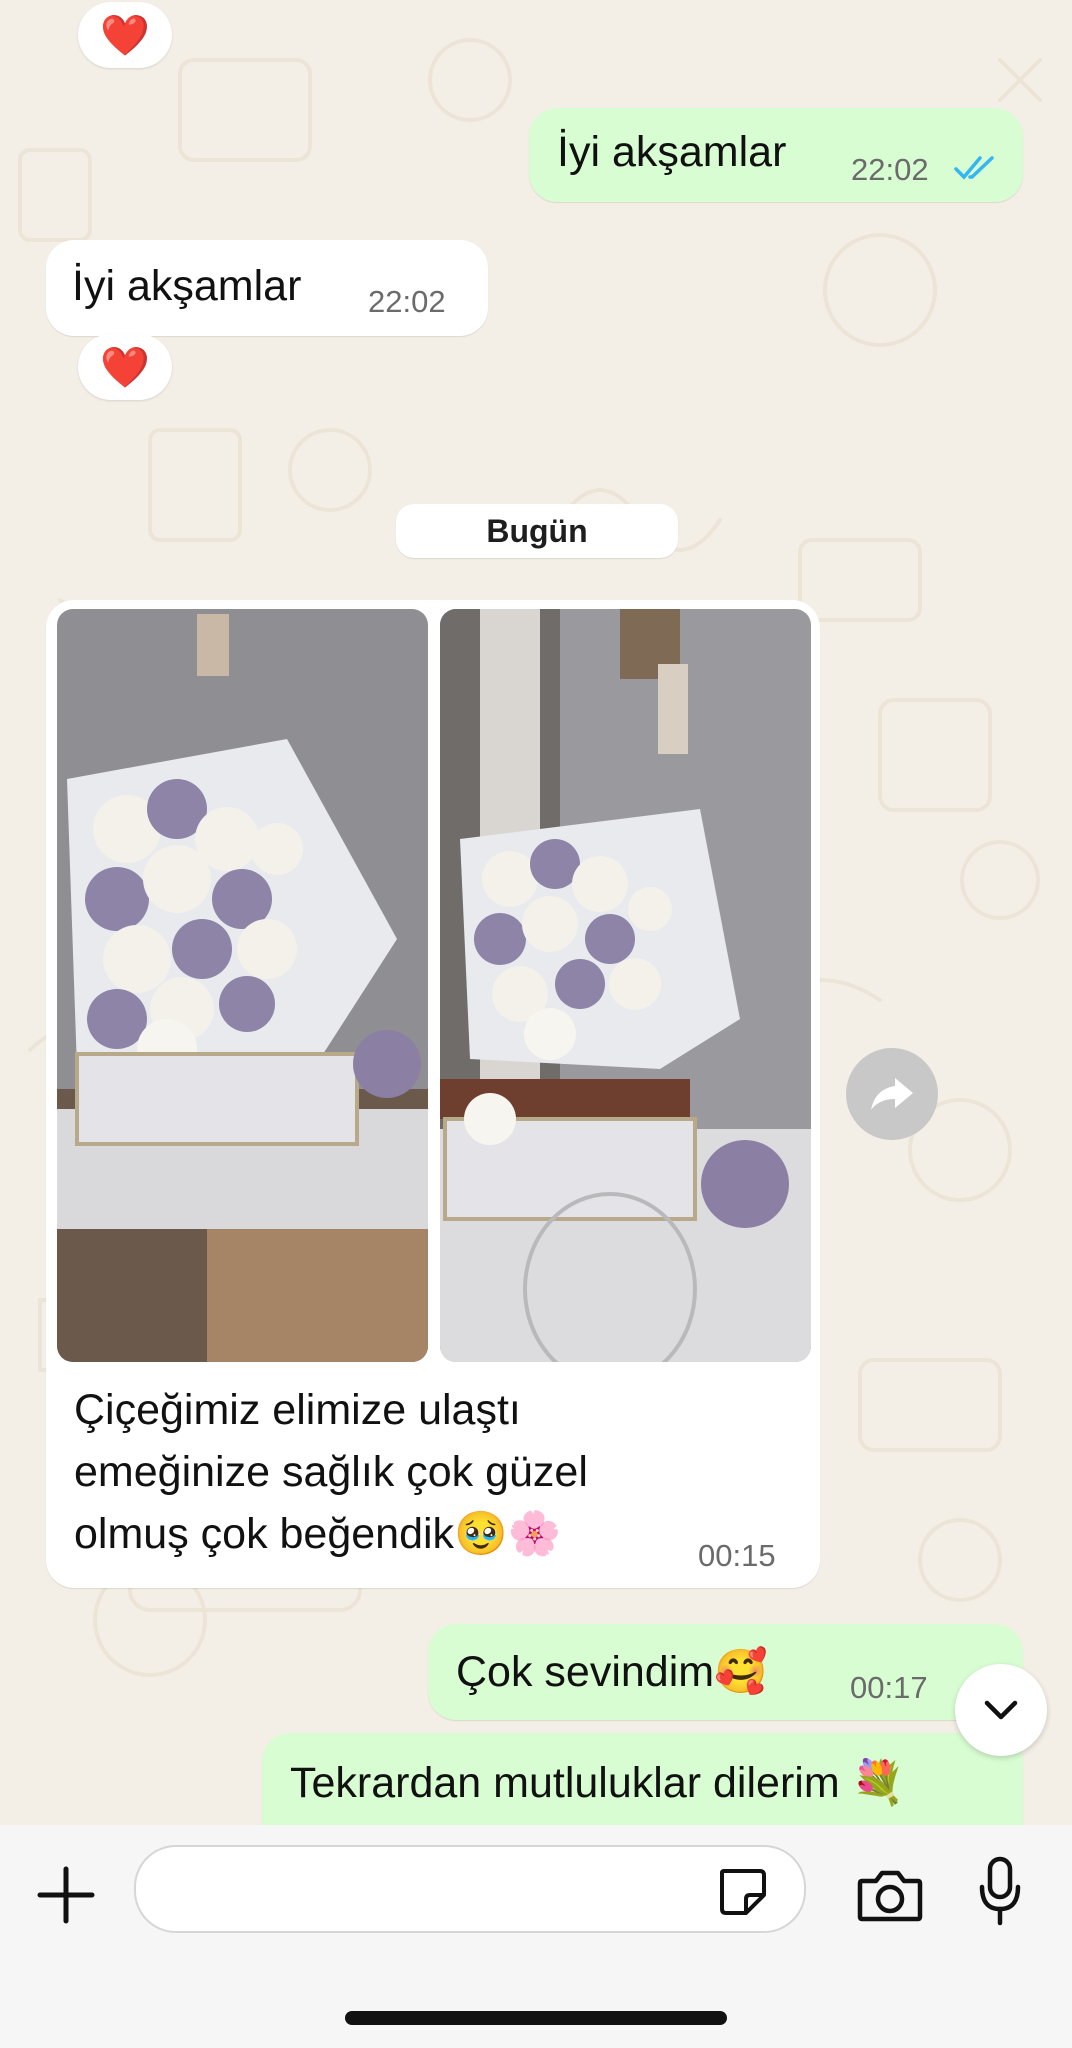 The width and height of the screenshot is (1072, 2048). Describe the element at coordinates (297, 1410) in the screenshot. I see `album-caption-line-1: Çiçeğimiz elimize ulaştı` at that location.